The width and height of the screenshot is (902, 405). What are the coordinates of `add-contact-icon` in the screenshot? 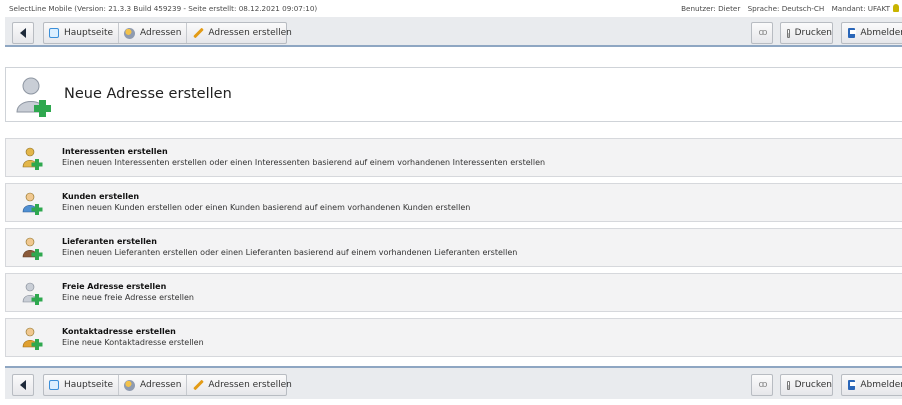 It's located at (32, 338).